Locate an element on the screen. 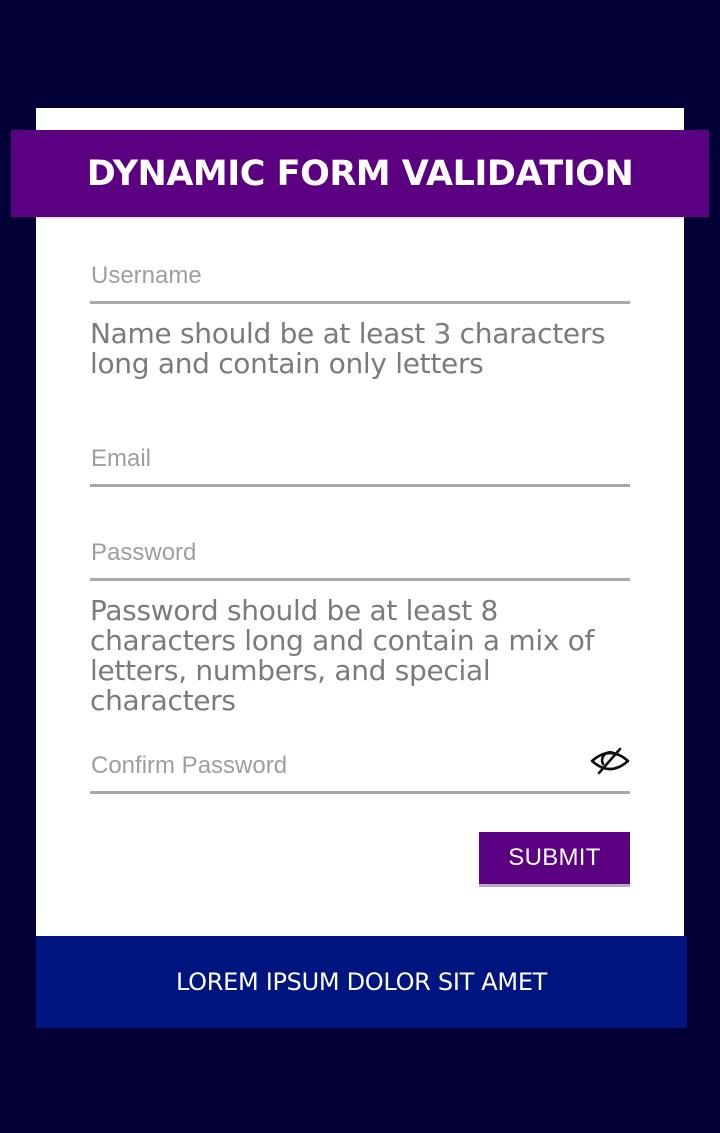  footer-text: LOREM IPSUM DOLOR SIT AMET is located at coordinates (361, 982).